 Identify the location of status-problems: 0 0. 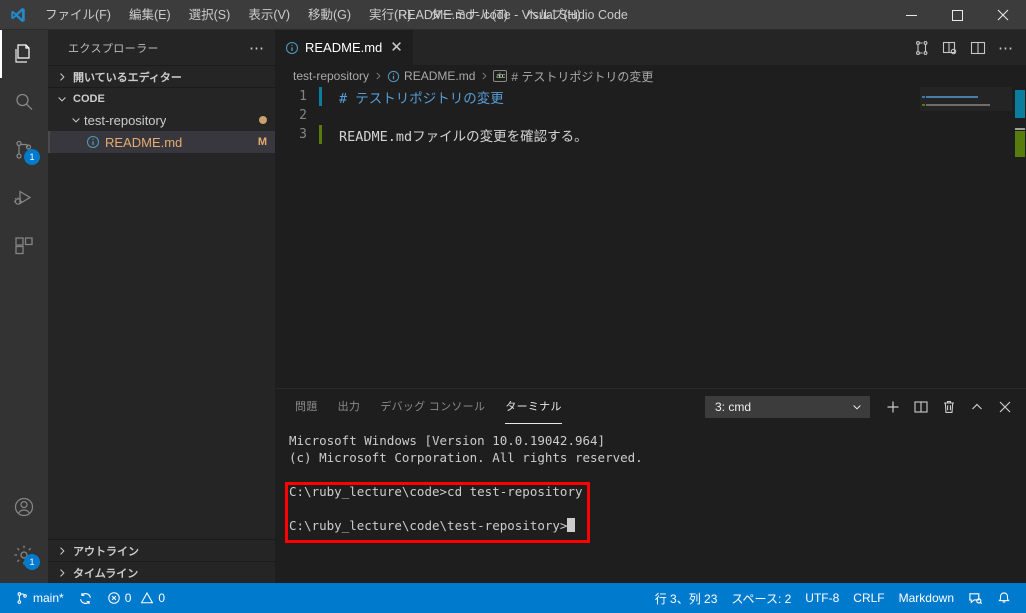
(136, 598).